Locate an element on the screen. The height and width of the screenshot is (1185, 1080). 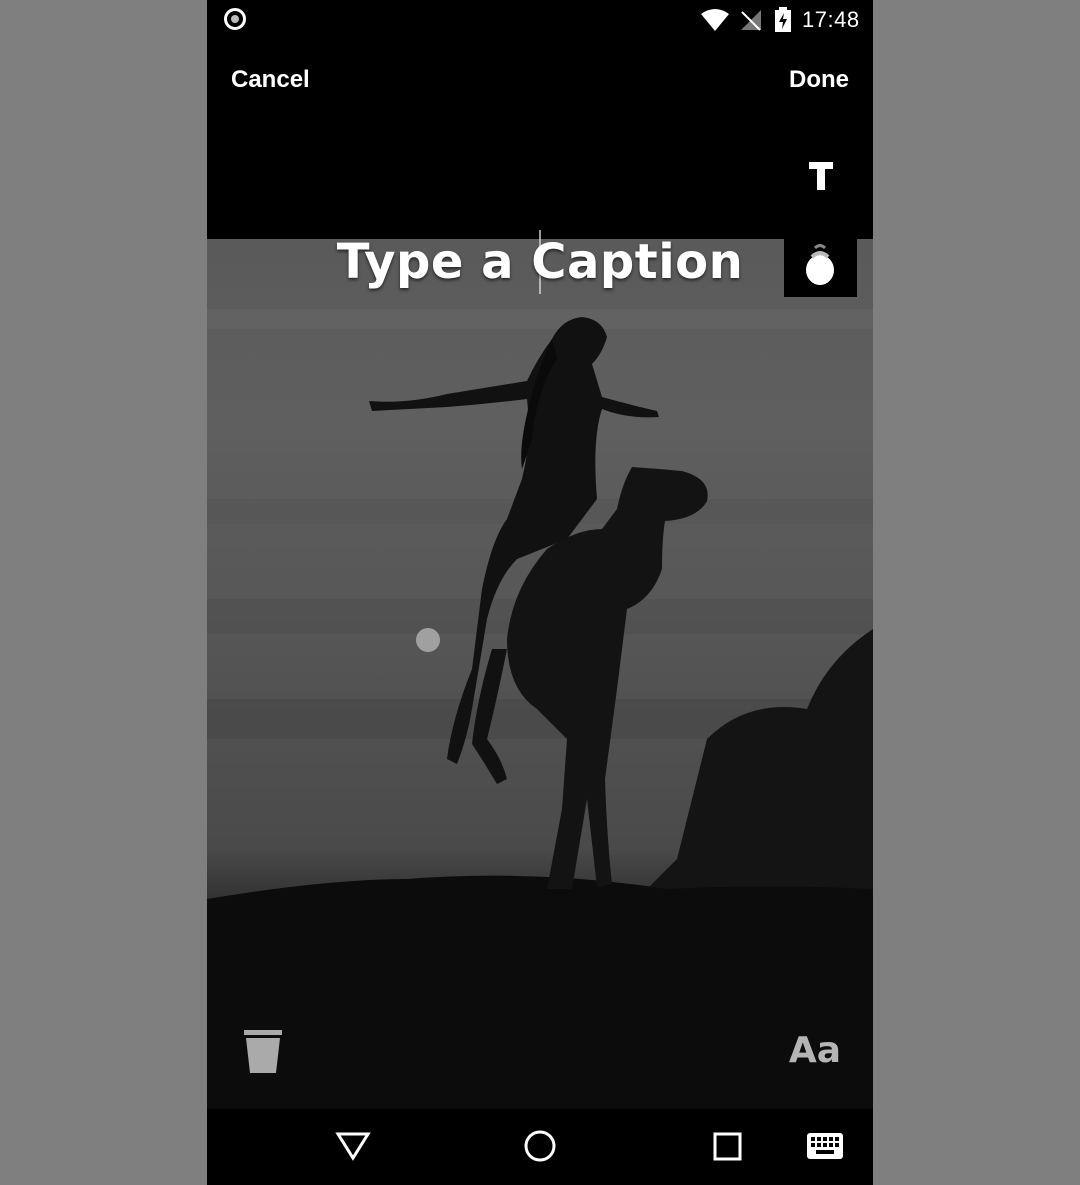
cancel-button: Cancel is located at coordinates (270, 80).